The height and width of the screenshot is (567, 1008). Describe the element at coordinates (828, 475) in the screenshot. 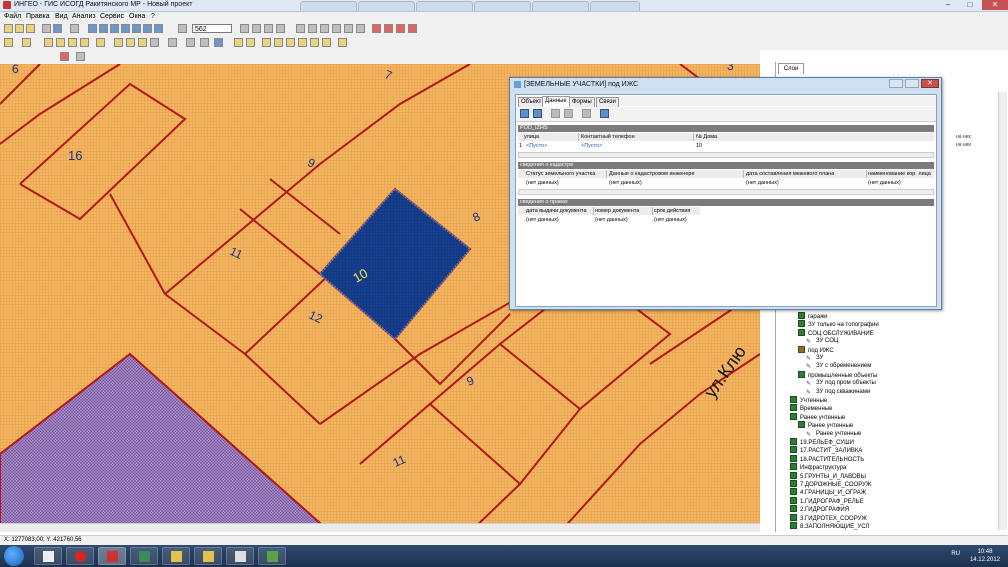

I see `layer-item: 5.ГРУНТЫ_И_ЛАВОВЫ` at that location.